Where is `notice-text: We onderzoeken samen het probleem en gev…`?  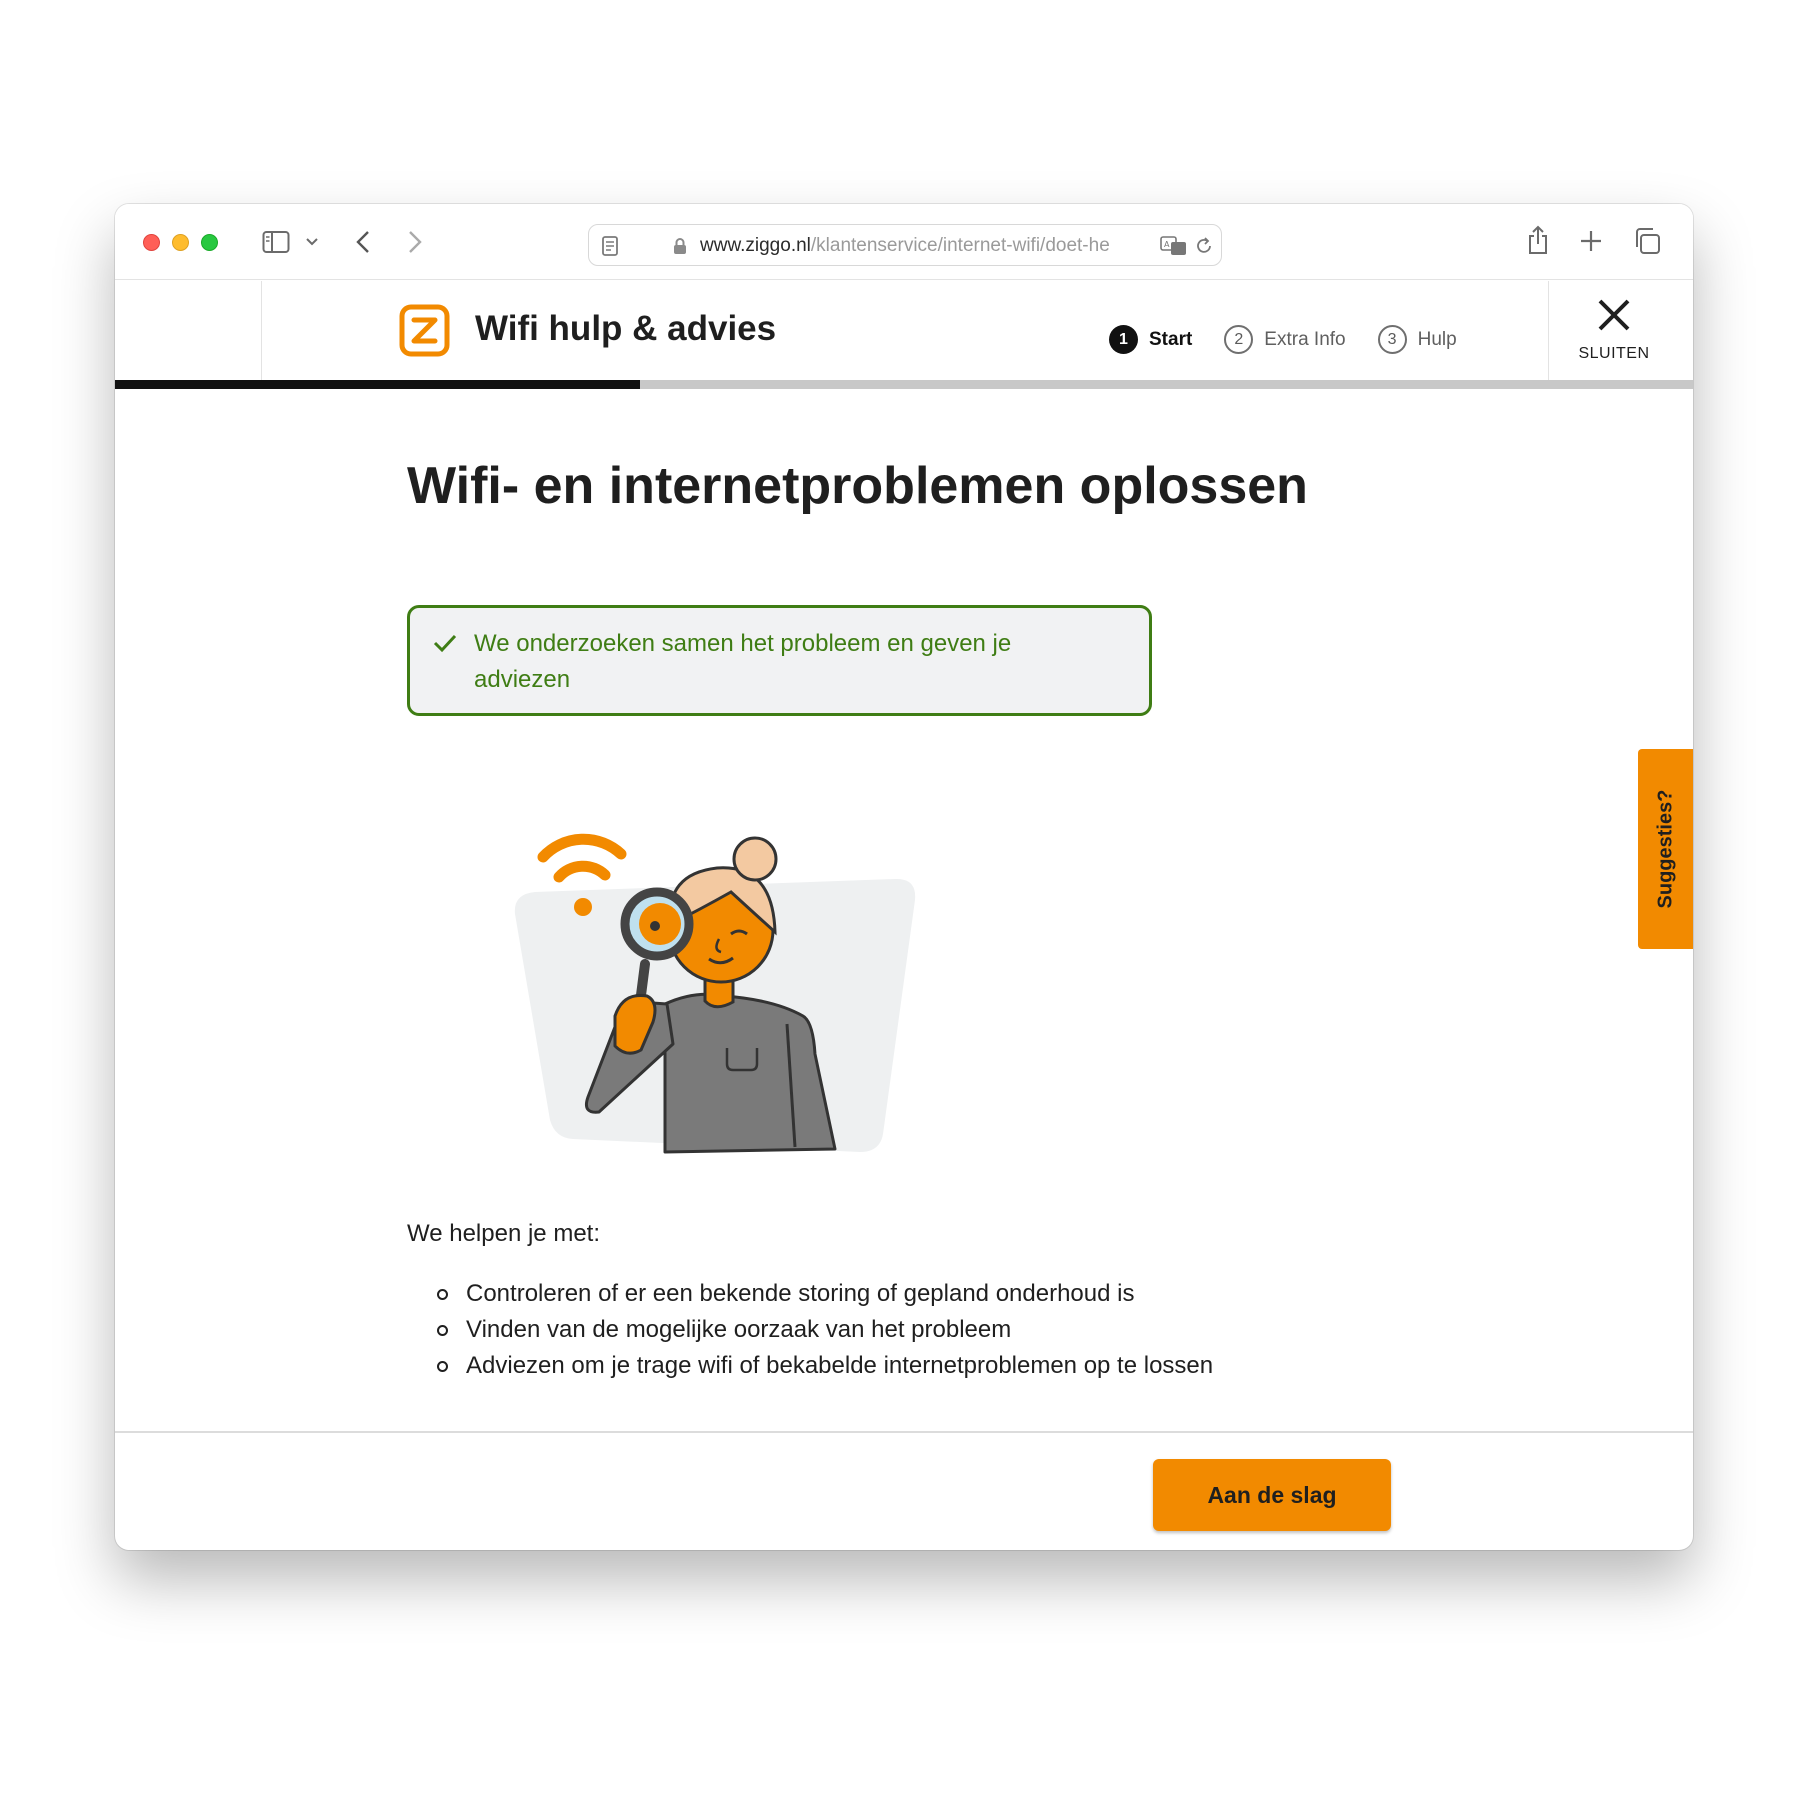
notice-text: We onderzoeken samen het probleem en gev… is located at coordinates (743, 661).